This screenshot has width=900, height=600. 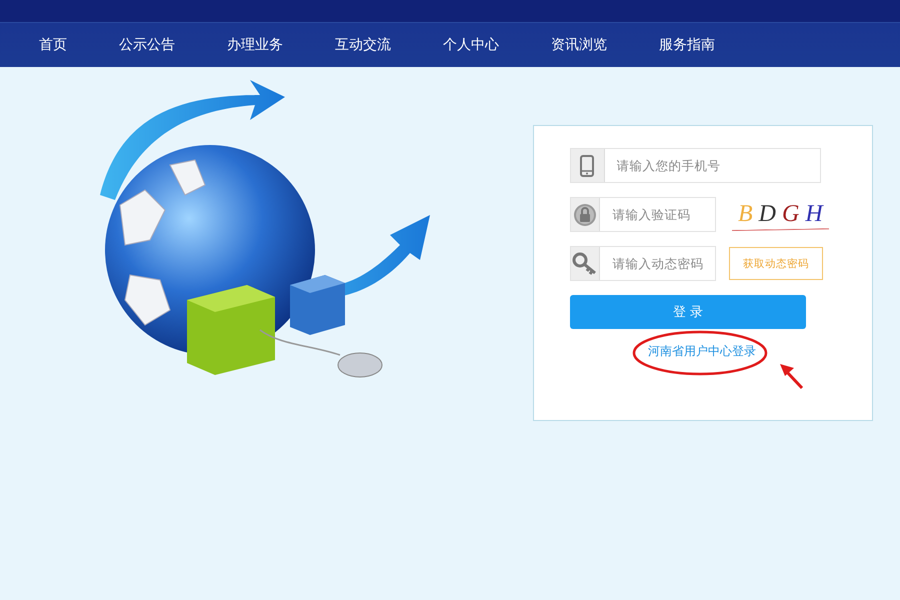 What do you see at coordinates (643, 263) in the screenshot?
I see `input-box: 请输入动态密码` at bounding box center [643, 263].